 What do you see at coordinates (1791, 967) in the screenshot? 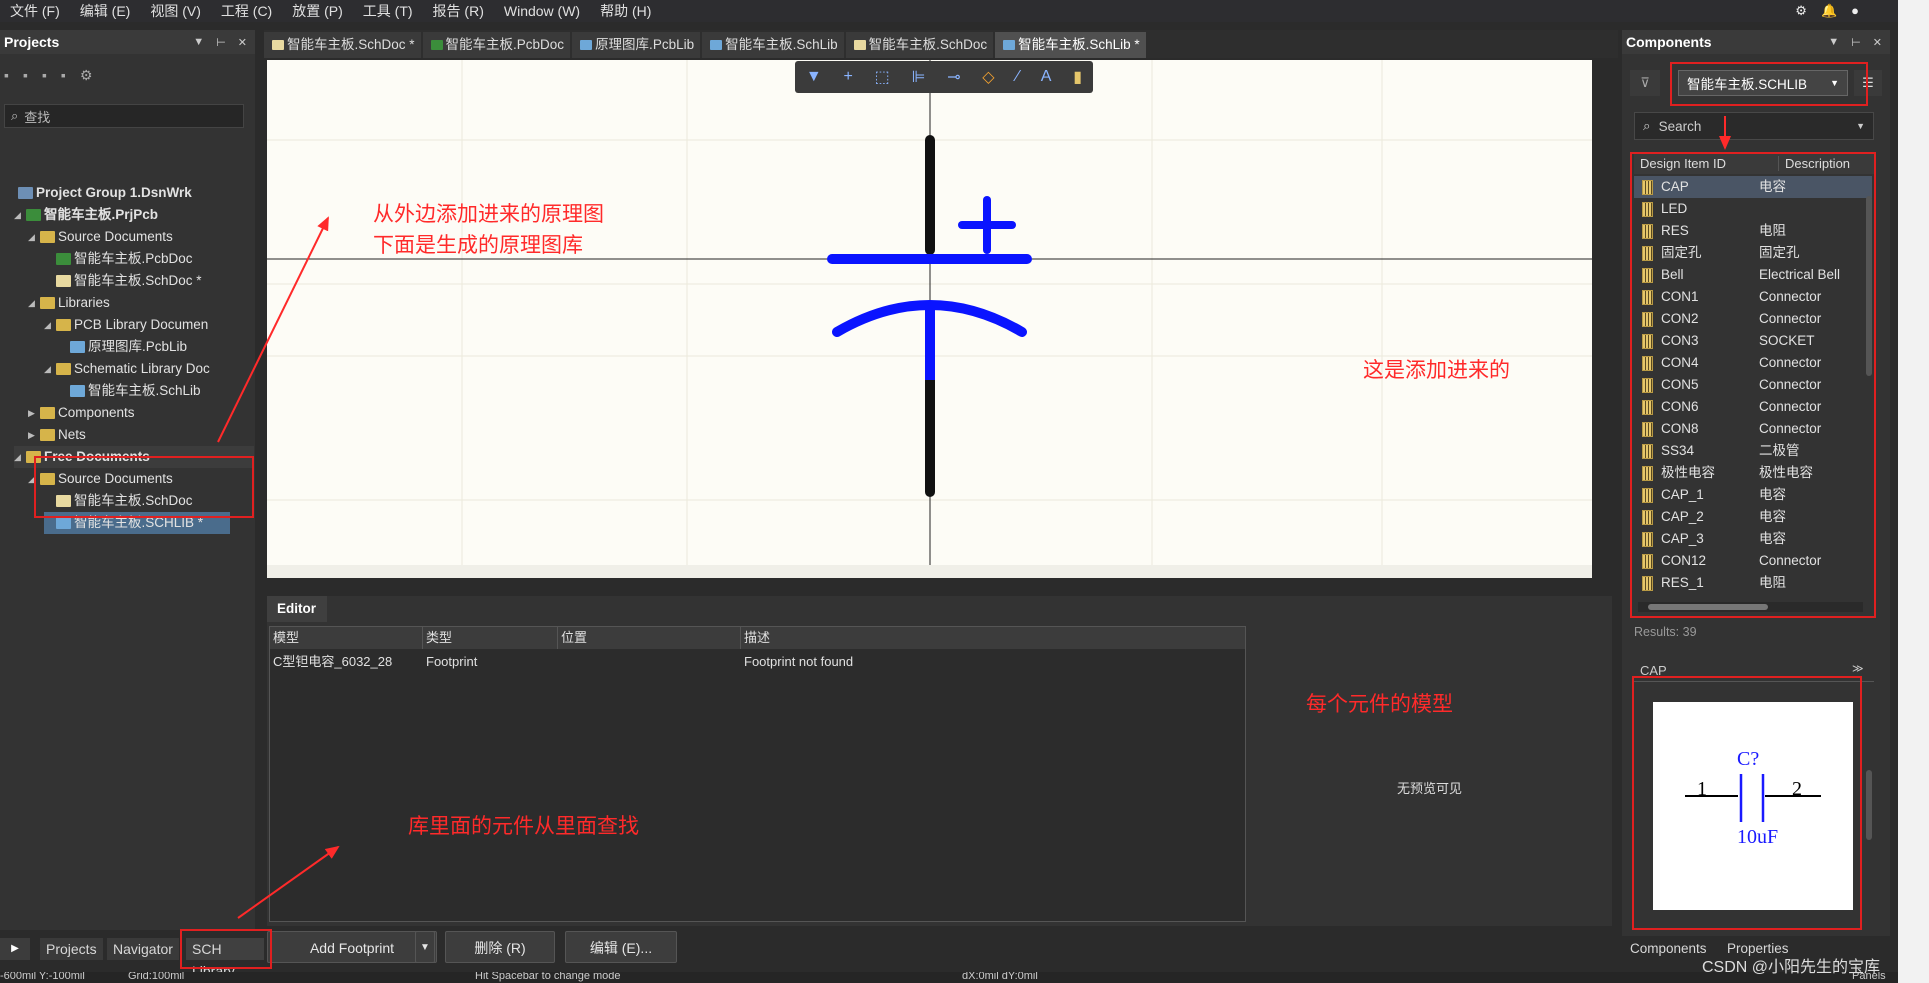
I see `watermark: CSDN @小阳先生的宝库` at bounding box center [1791, 967].